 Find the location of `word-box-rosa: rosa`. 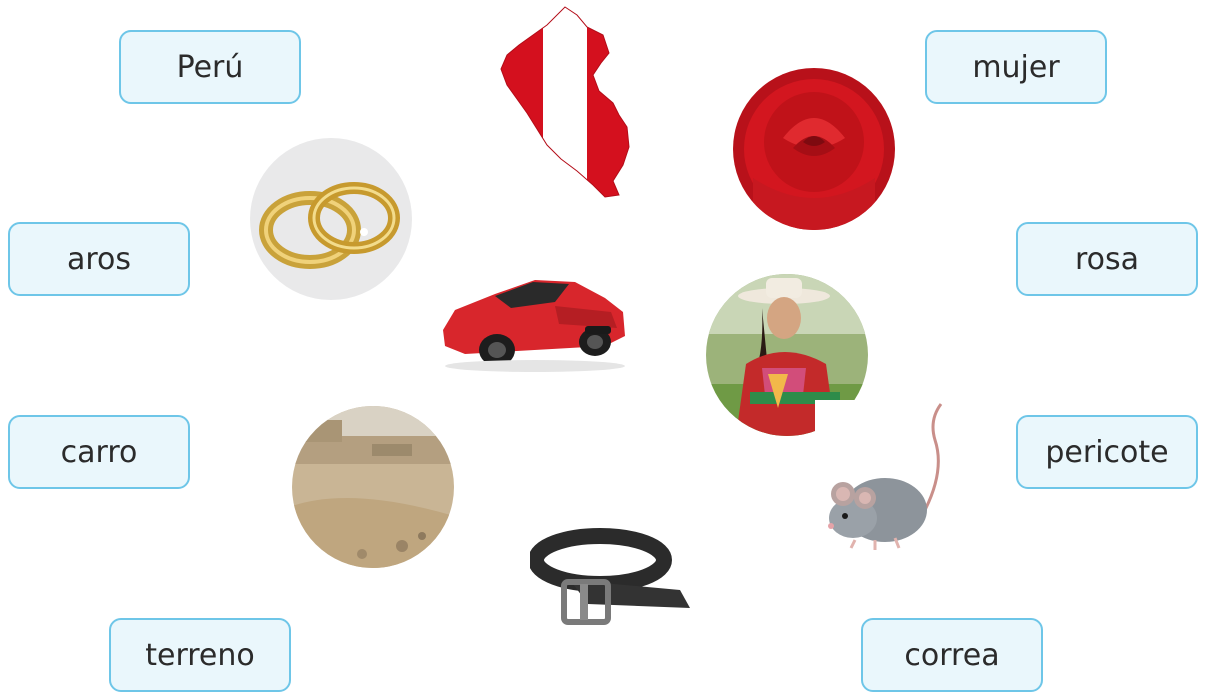

word-box-rosa: rosa is located at coordinates (1107, 259).